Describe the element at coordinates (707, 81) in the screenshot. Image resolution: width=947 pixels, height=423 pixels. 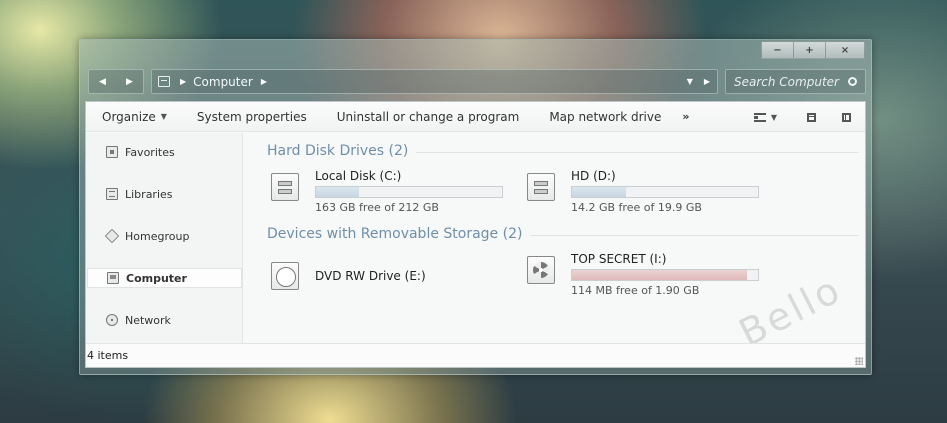
I see `refresh-go-icon: ▶` at that location.